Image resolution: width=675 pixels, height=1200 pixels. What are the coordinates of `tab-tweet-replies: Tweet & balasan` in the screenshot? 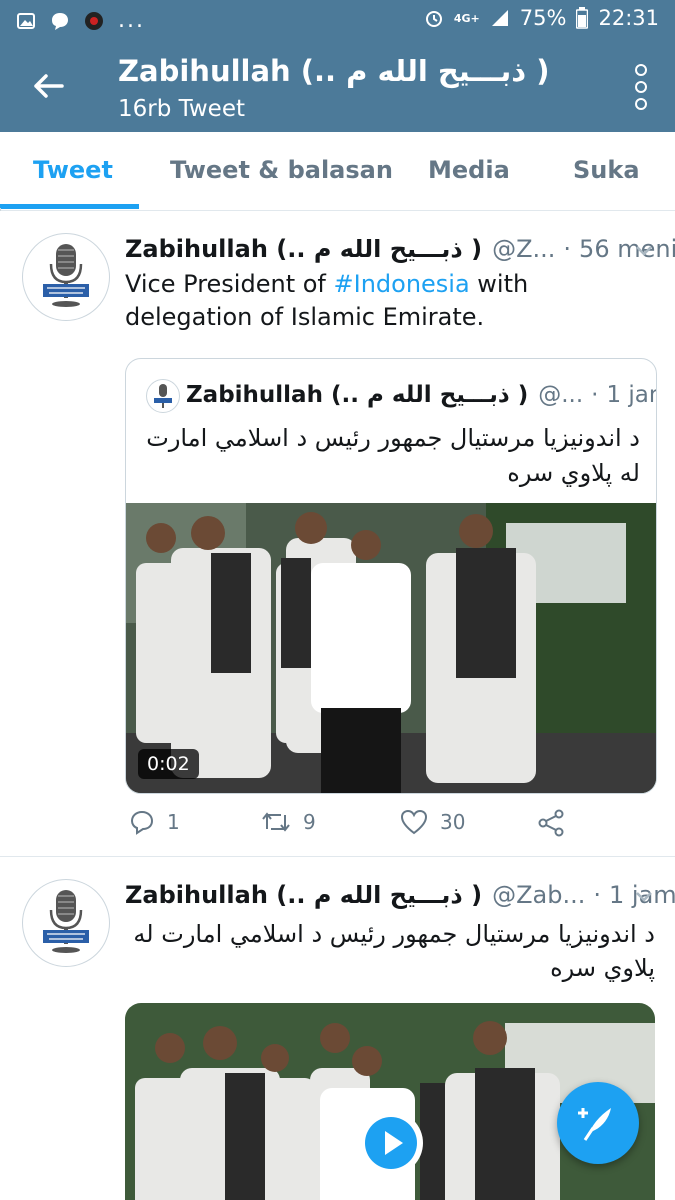 It's located at (281, 170).